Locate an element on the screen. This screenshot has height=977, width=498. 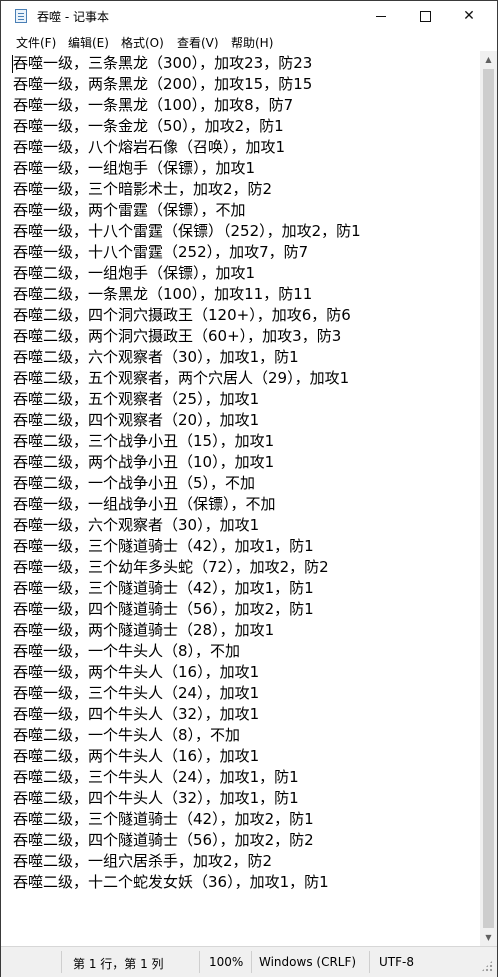
text-line: 吞噬一级，两个牛头人（16），加攻1 is located at coordinates (136, 672).